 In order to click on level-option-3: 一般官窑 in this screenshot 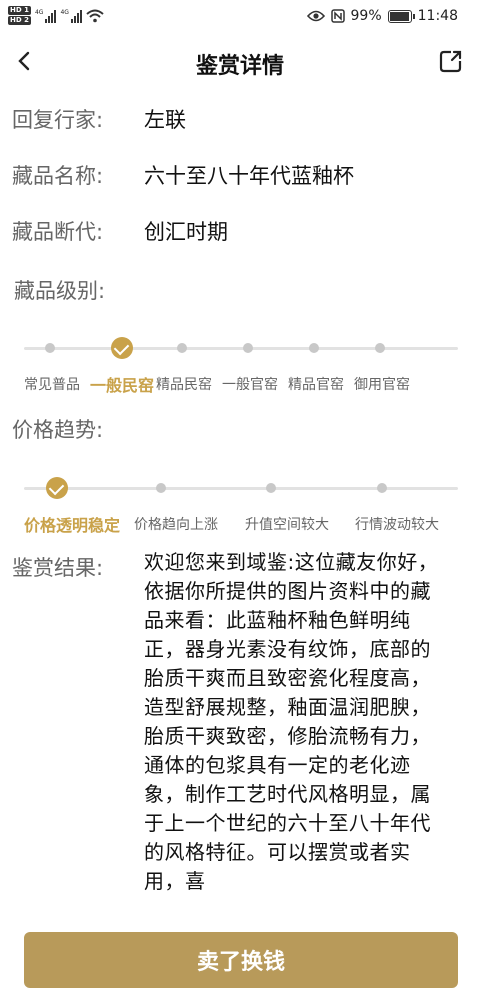, I will do `click(250, 384)`.